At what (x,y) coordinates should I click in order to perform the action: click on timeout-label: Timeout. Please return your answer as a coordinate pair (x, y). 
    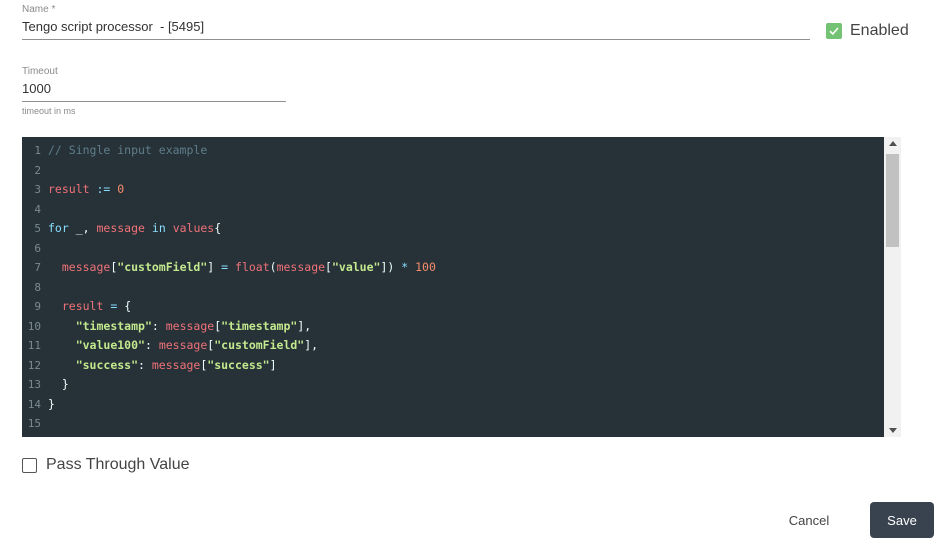
    Looking at the image, I should click on (40, 71).